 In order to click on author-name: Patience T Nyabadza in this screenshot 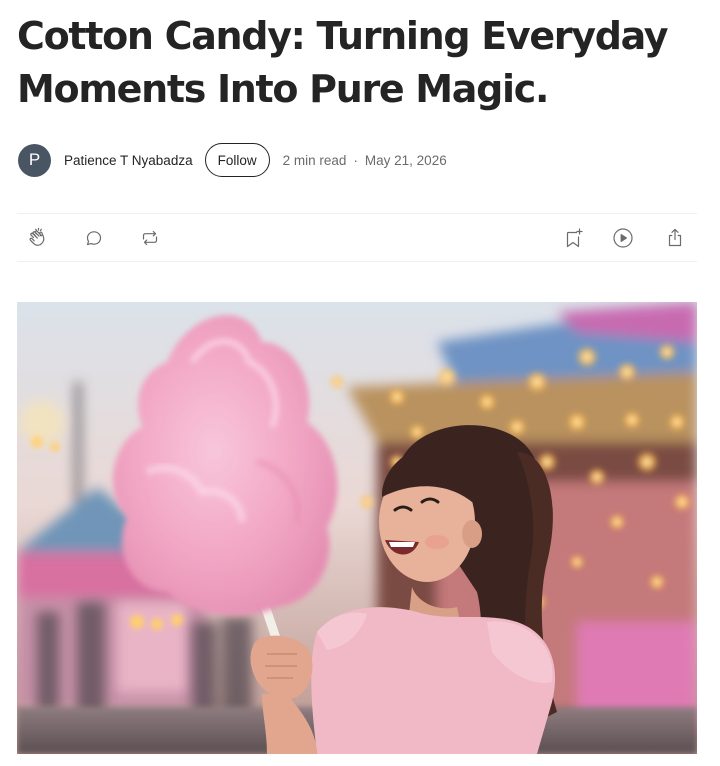, I will do `click(128, 160)`.